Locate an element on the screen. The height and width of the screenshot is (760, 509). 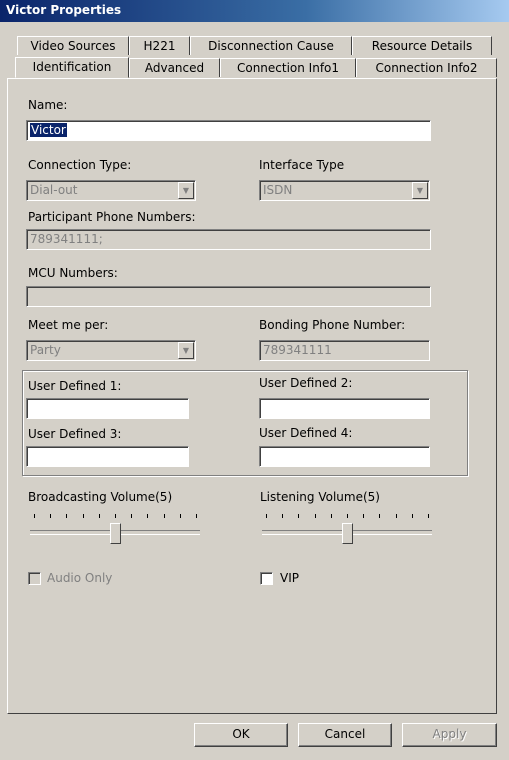
user-defined-2-label: User Defined 2: is located at coordinates (306, 383).